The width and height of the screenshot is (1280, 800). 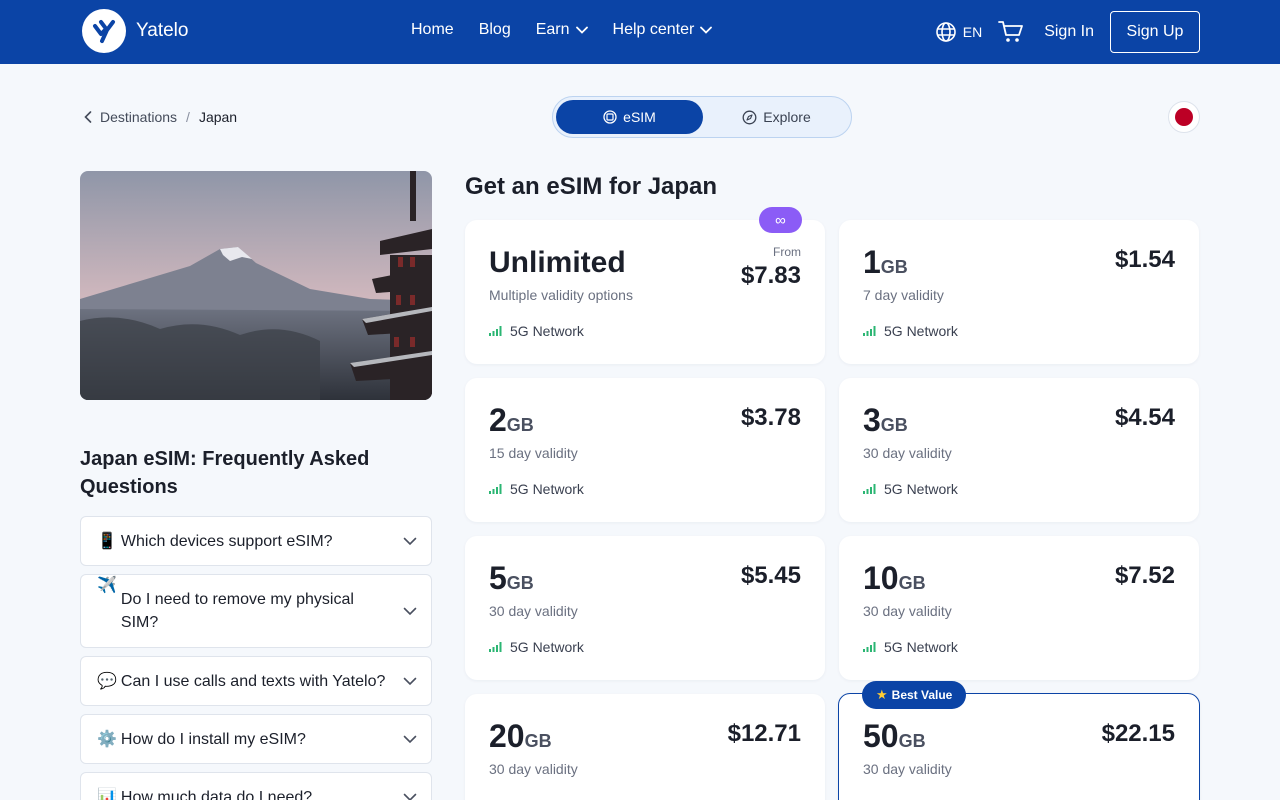 What do you see at coordinates (958, 32) in the screenshot?
I see `language-selector: EN` at bounding box center [958, 32].